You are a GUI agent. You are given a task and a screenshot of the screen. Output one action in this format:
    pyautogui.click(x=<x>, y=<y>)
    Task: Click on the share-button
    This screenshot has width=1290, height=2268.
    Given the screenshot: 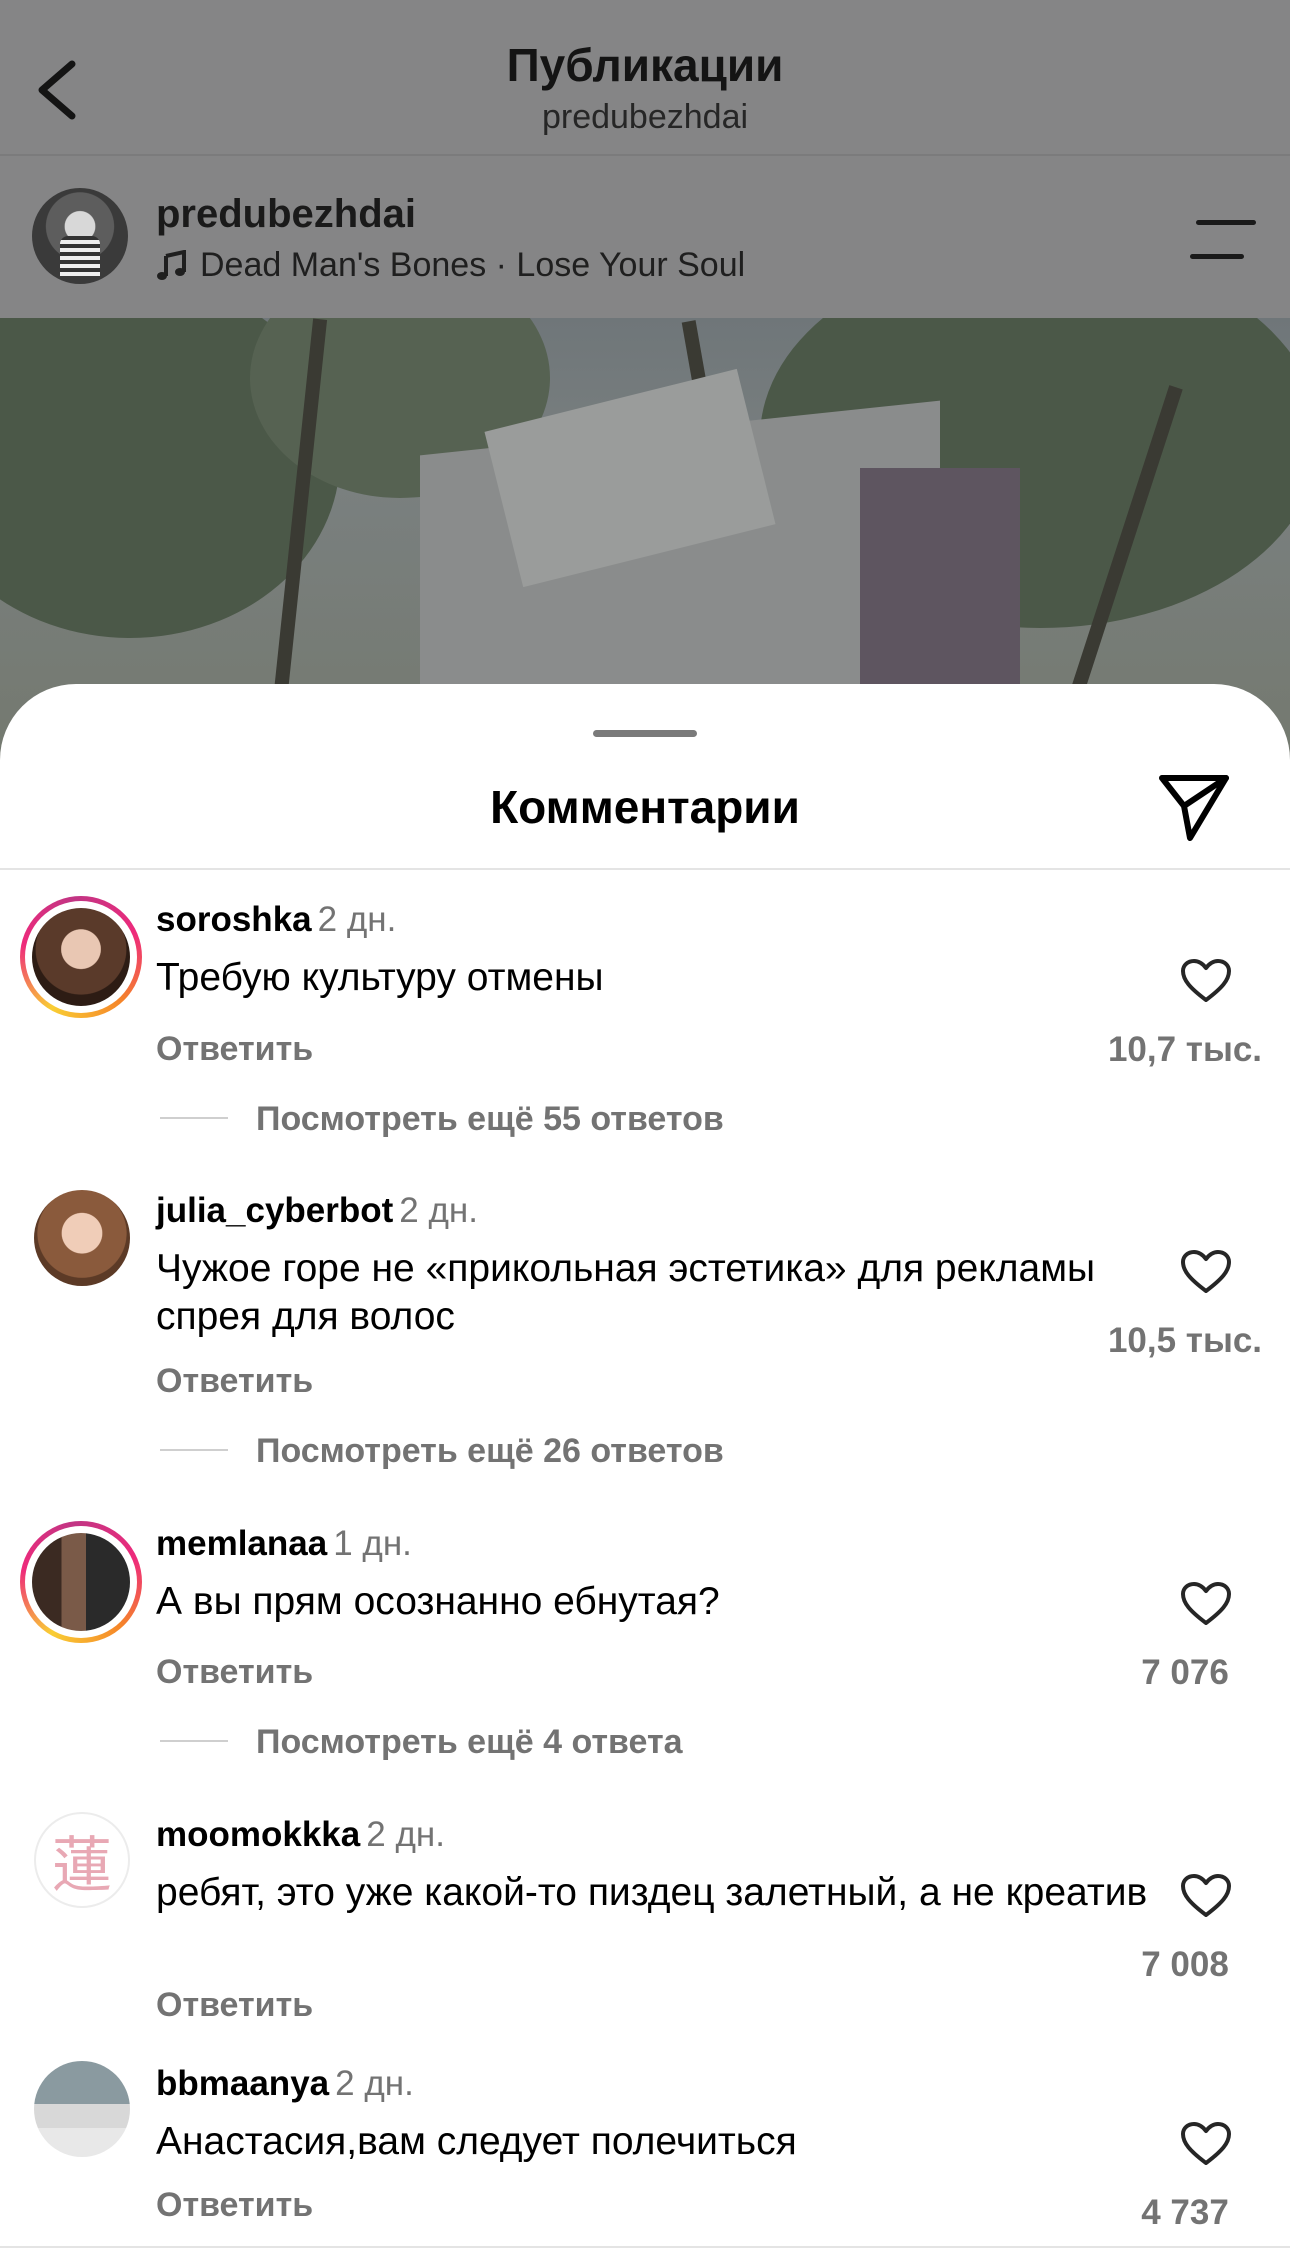 What is the action you would take?
    pyautogui.click(x=1194, y=806)
    